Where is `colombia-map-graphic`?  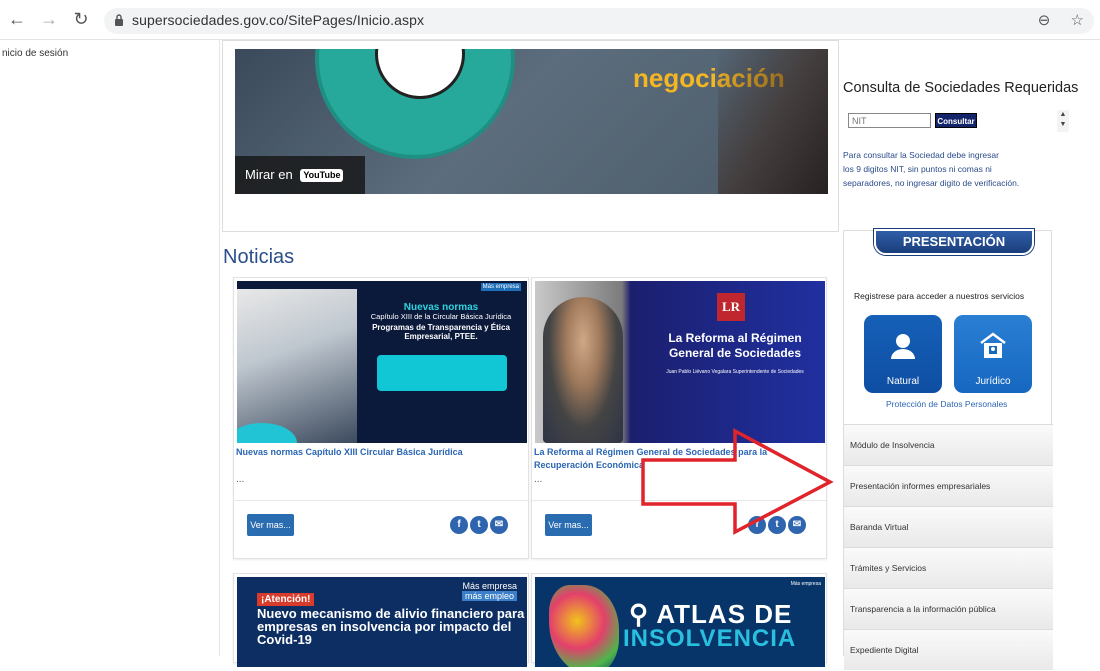
colombia-map-graphic is located at coordinates (584, 626).